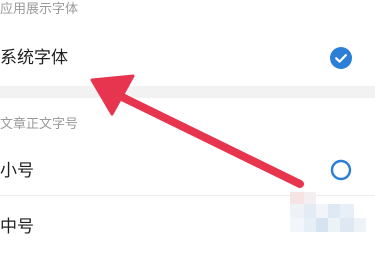 This screenshot has width=375, height=254. What do you see at coordinates (39, 124) in the screenshot?
I see `size-section-header: 文章正文字号` at bounding box center [39, 124].